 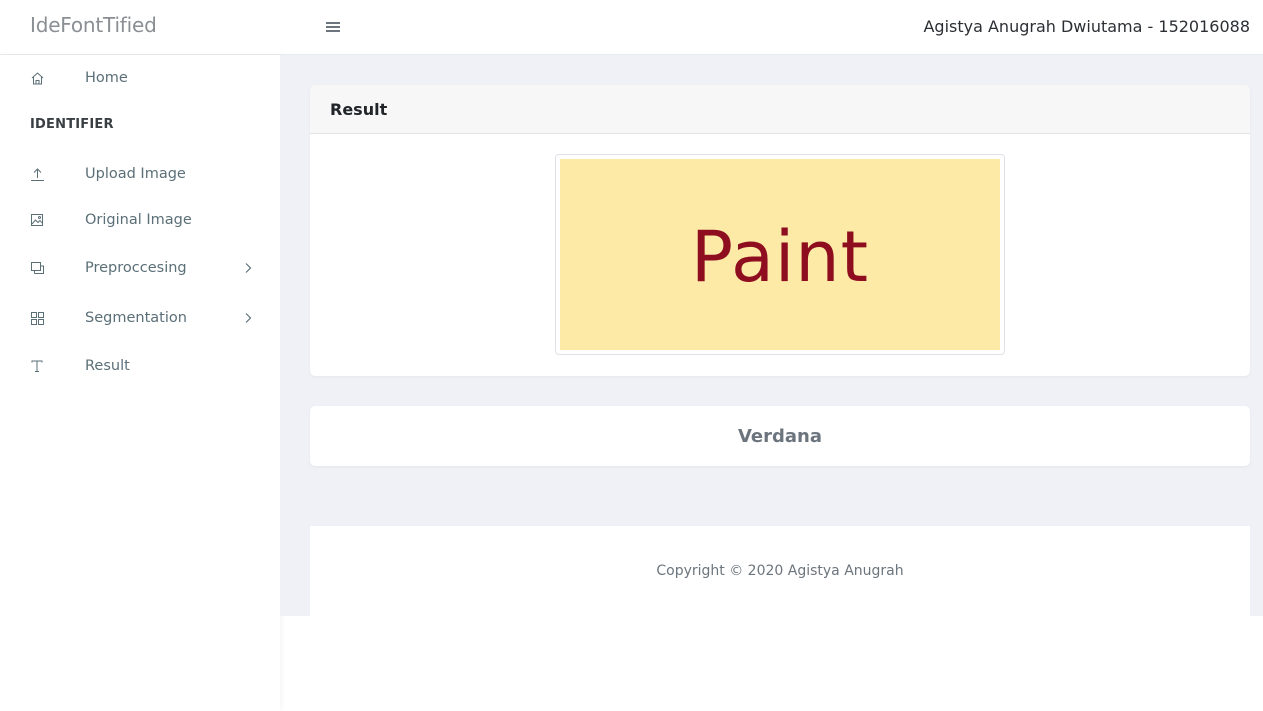 What do you see at coordinates (780, 109) in the screenshot?
I see `result-card-title: Result` at bounding box center [780, 109].